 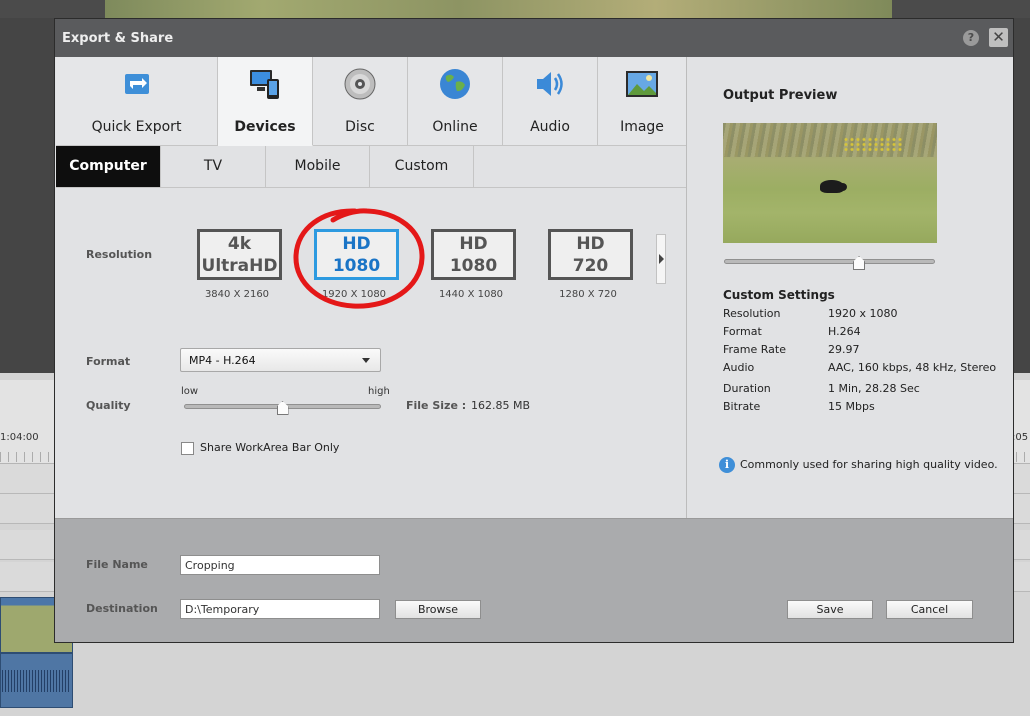 I want to click on tab-image: Image, so click(x=642, y=101).